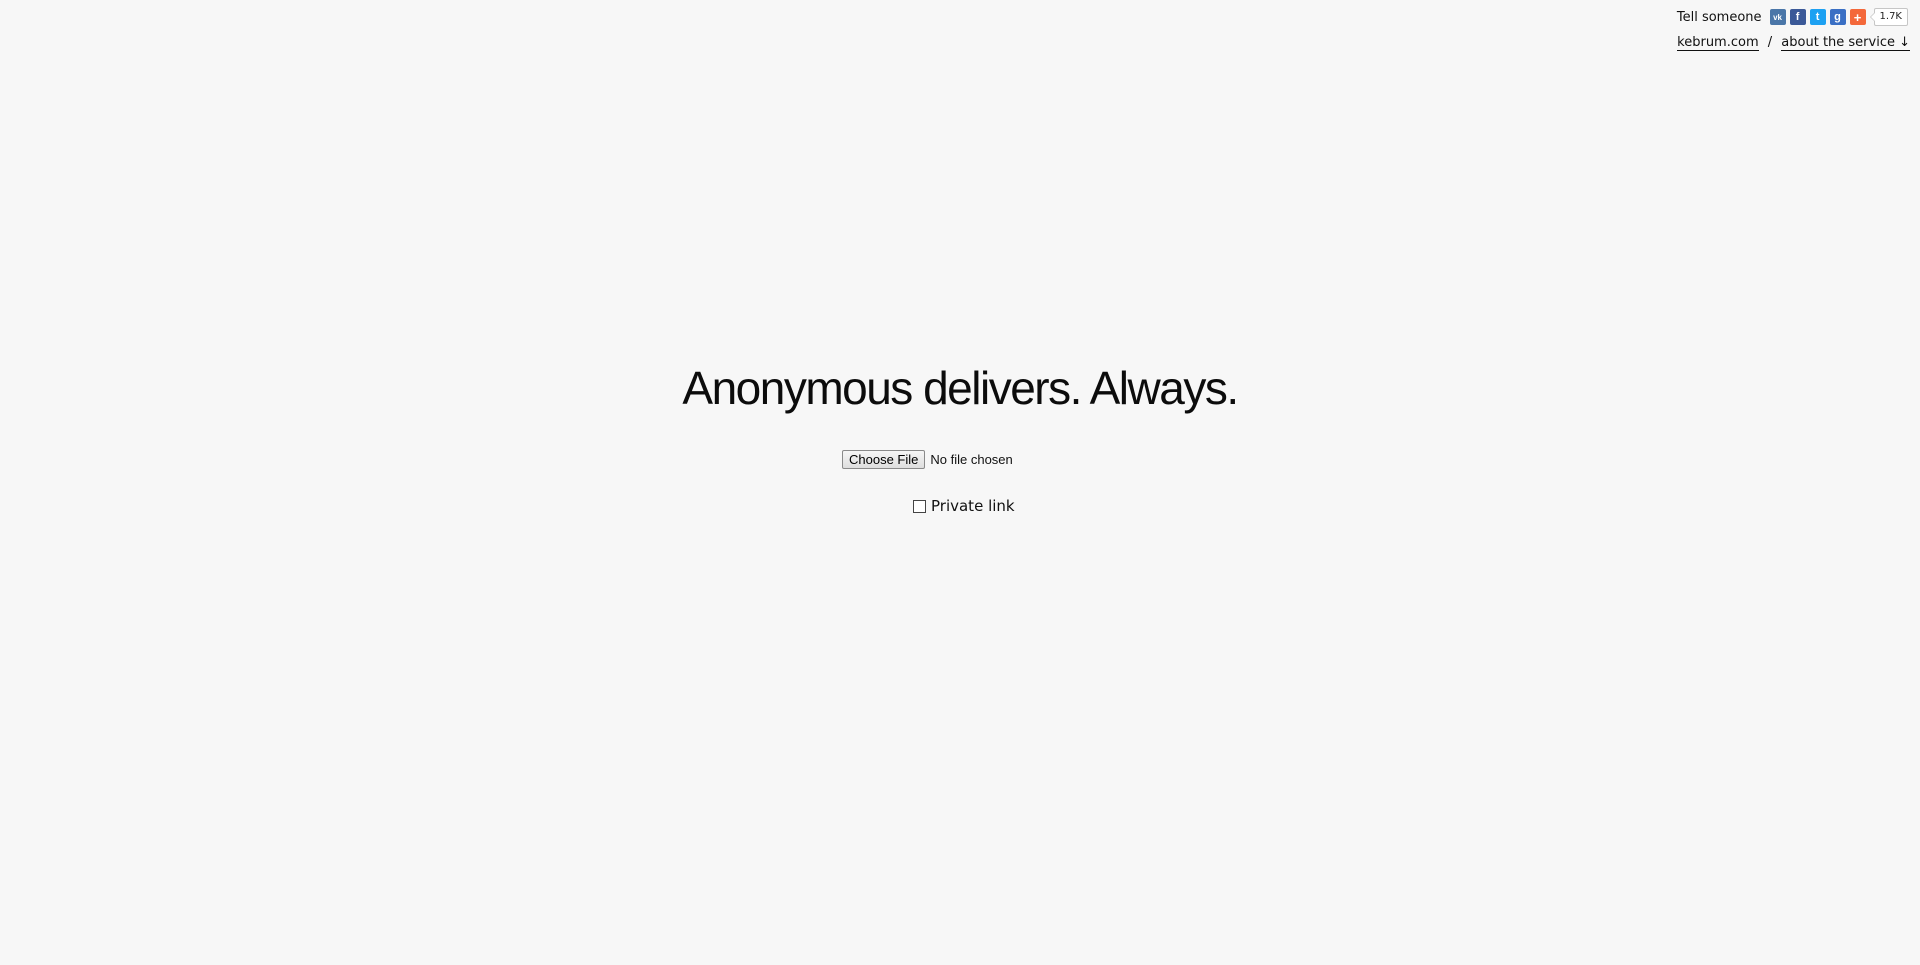 This screenshot has width=1920, height=965. I want to click on twitter-icon: t, so click(1817, 17).